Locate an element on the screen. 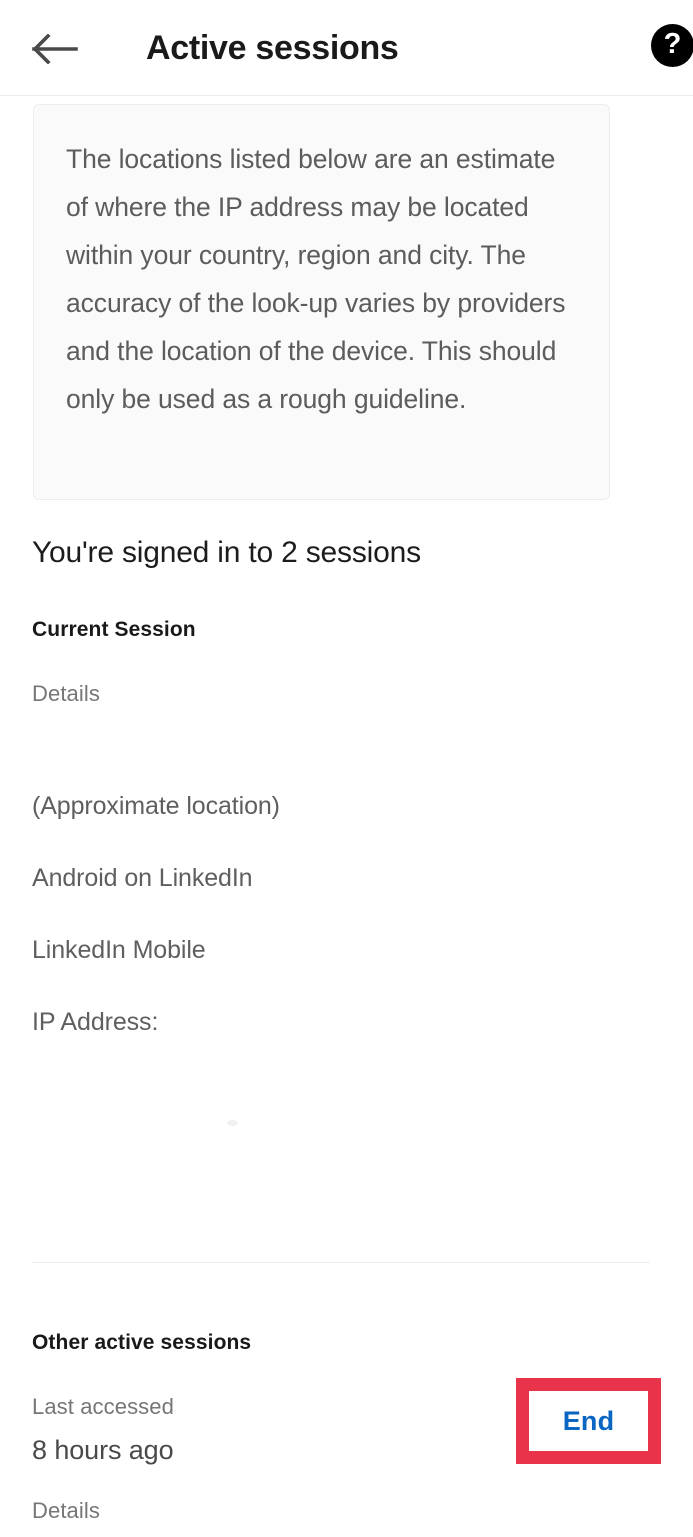  app-header: Active sessions ? is located at coordinates (346, 48).